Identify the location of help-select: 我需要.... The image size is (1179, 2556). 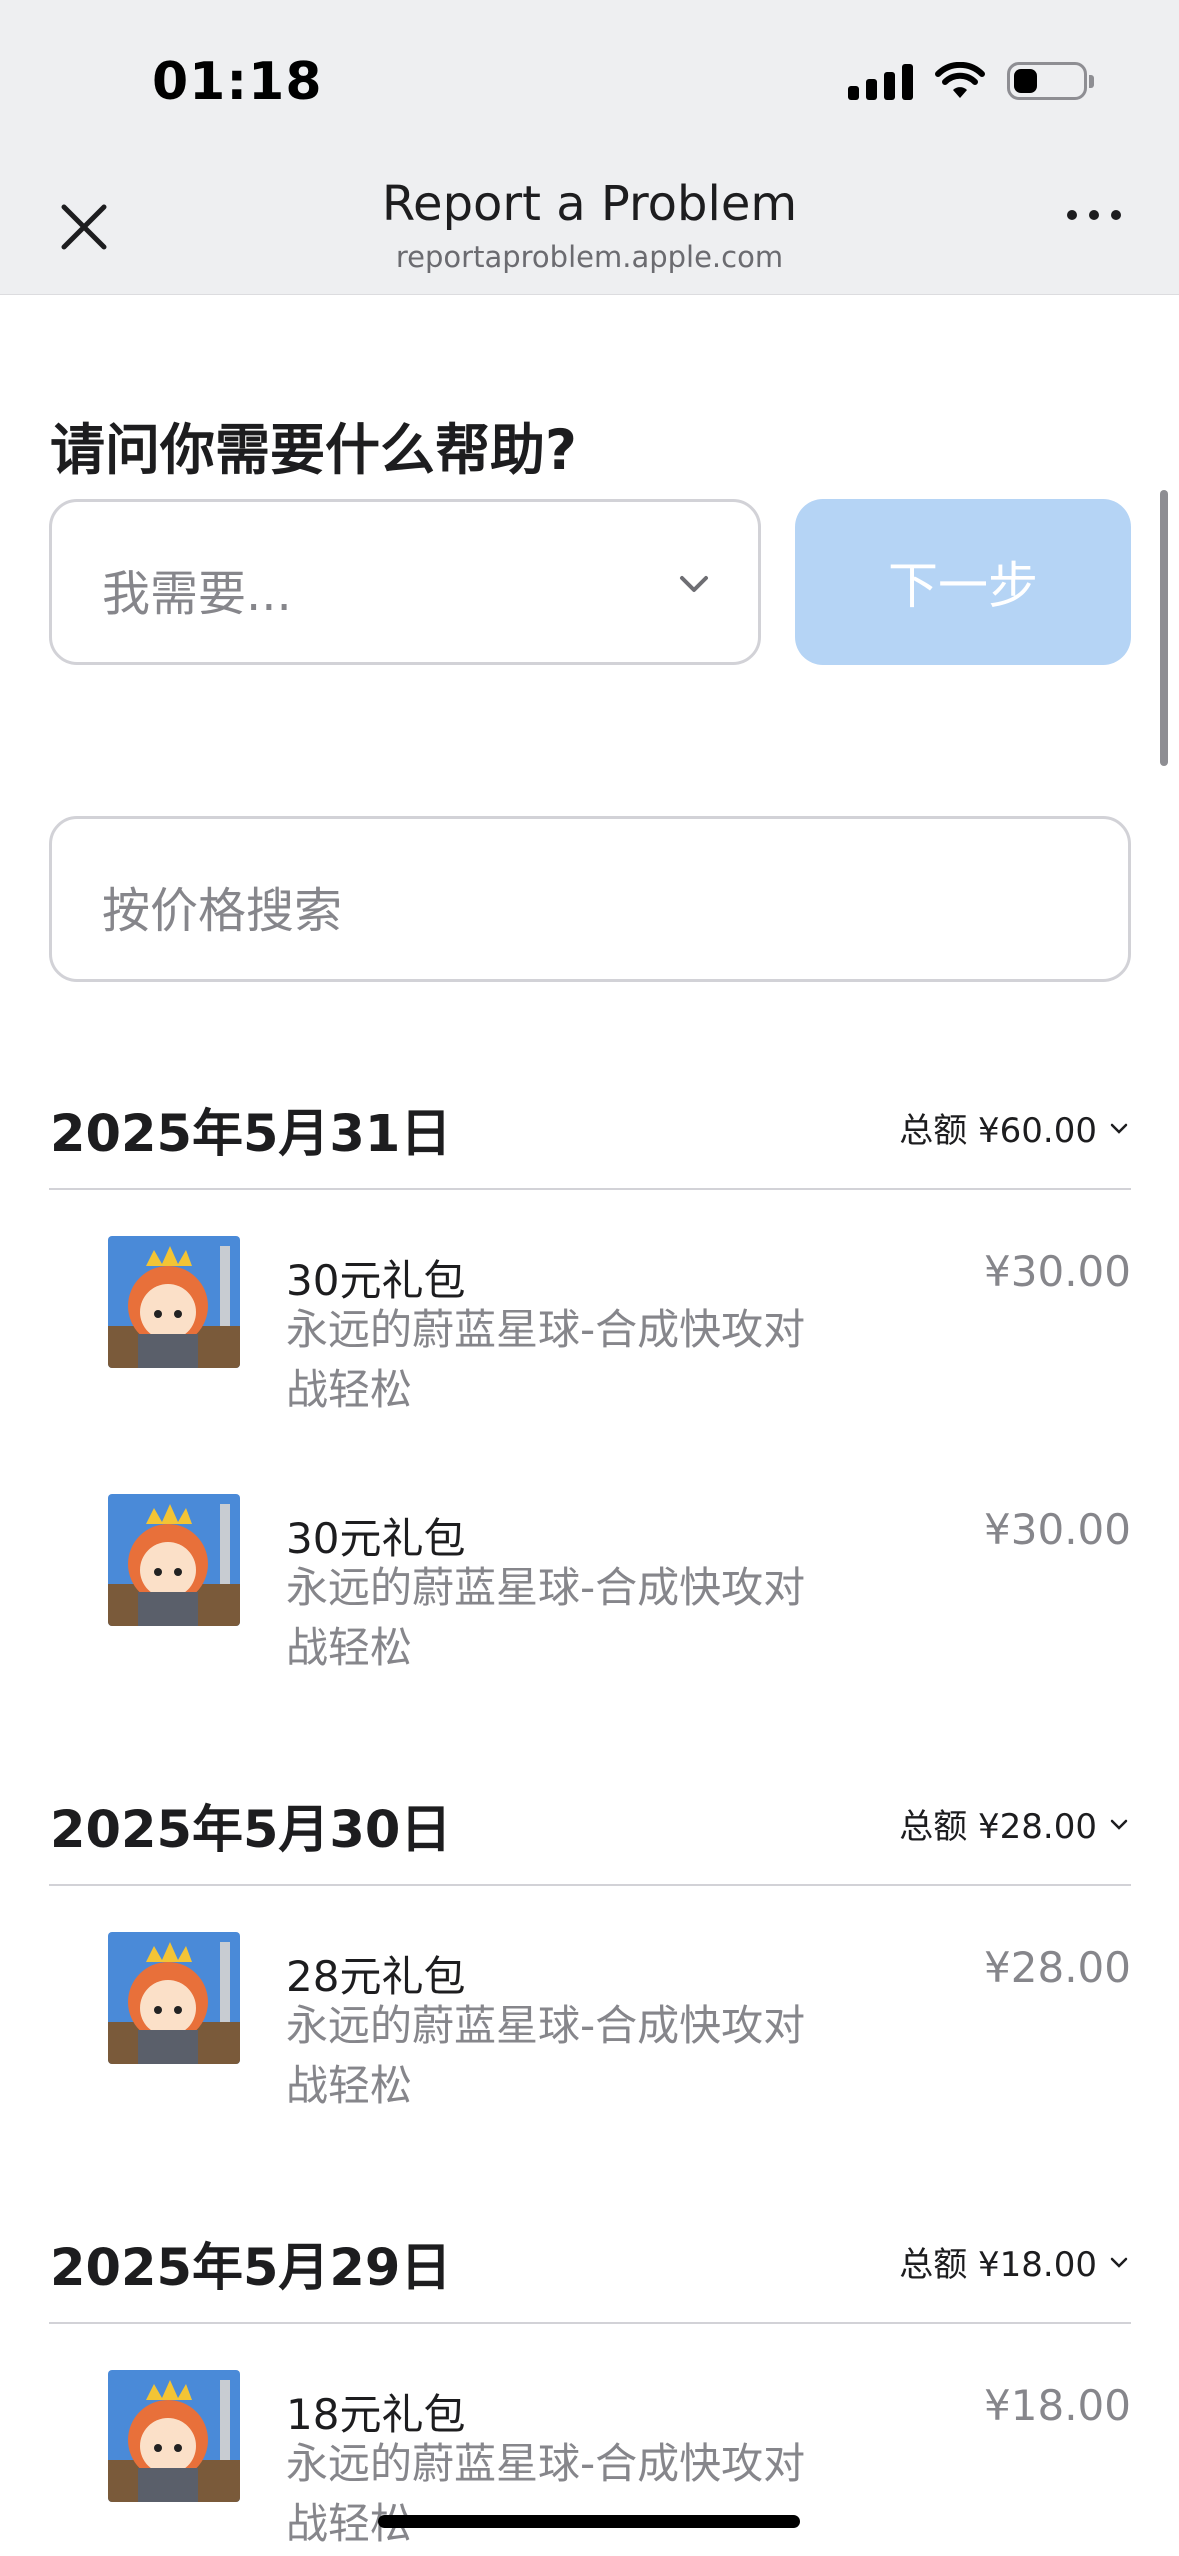
(405, 582).